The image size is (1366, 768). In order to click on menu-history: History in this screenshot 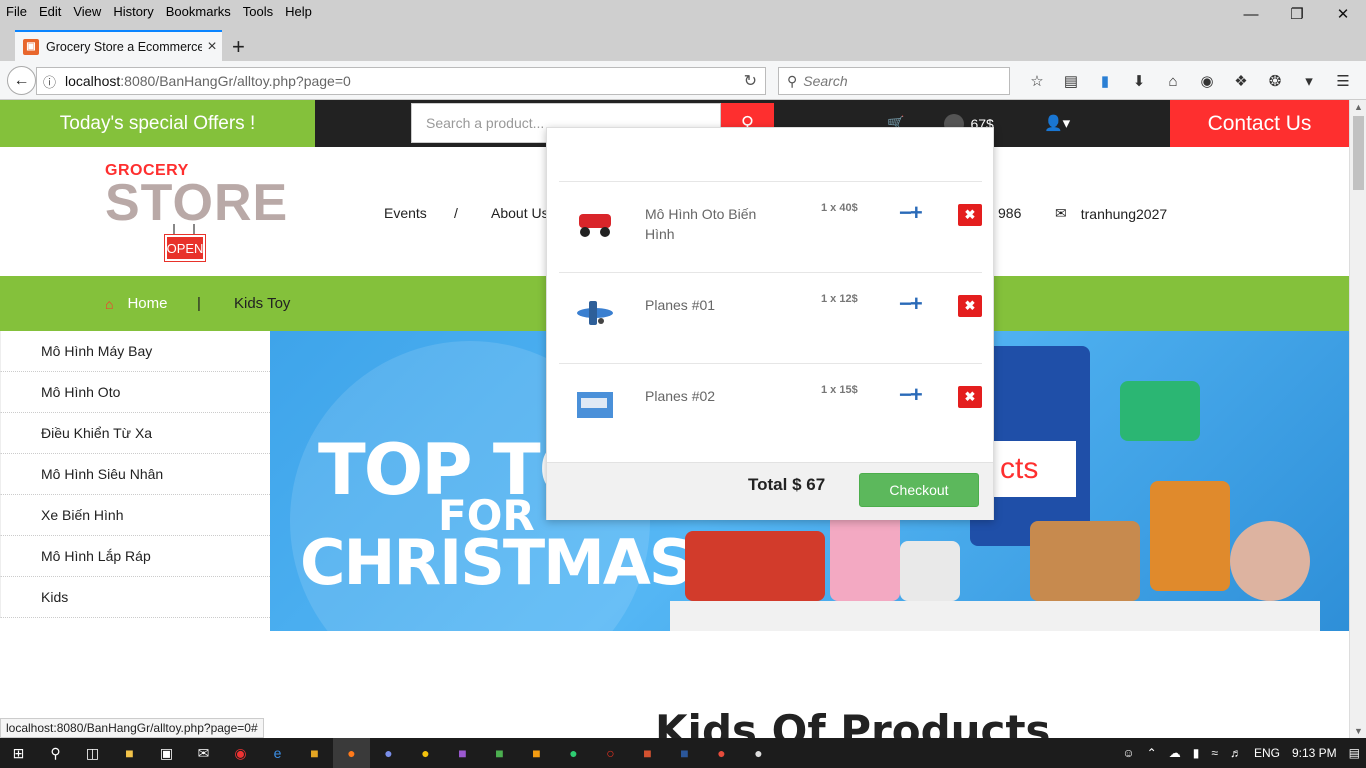, I will do `click(133, 11)`.